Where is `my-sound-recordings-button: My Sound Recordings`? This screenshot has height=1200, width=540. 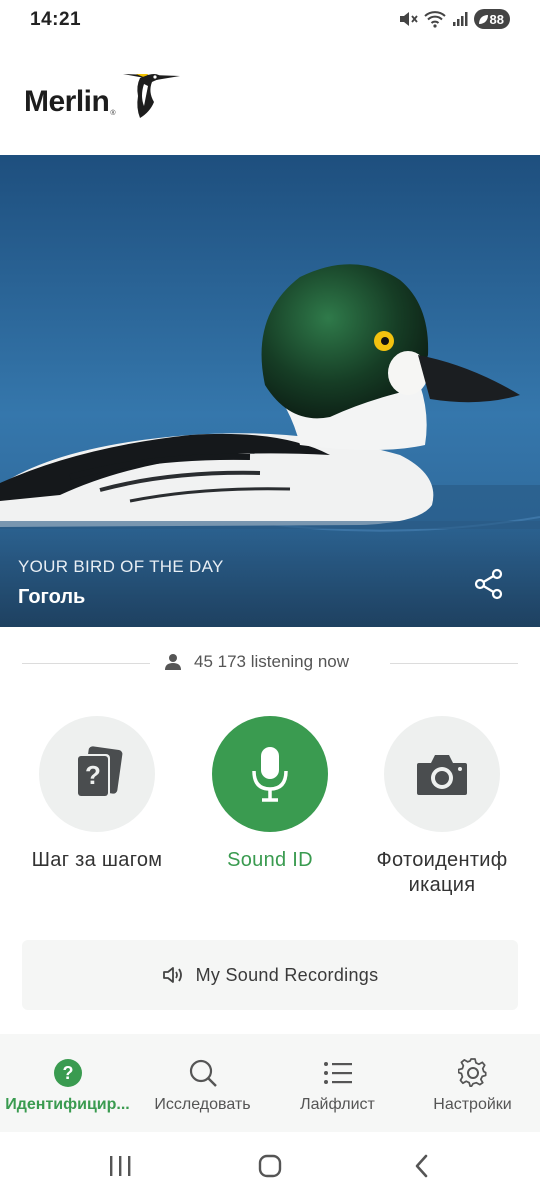 my-sound-recordings-button: My Sound Recordings is located at coordinates (270, 975).